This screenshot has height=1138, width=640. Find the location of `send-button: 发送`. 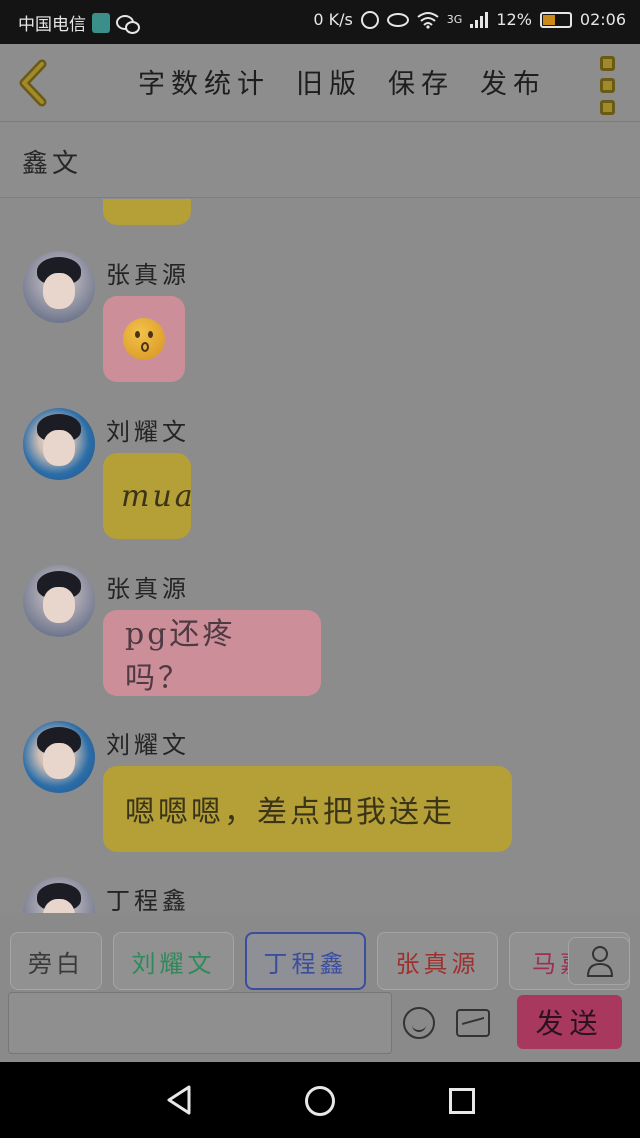

send-button: 发送 is located at coordinates (569, 1022).